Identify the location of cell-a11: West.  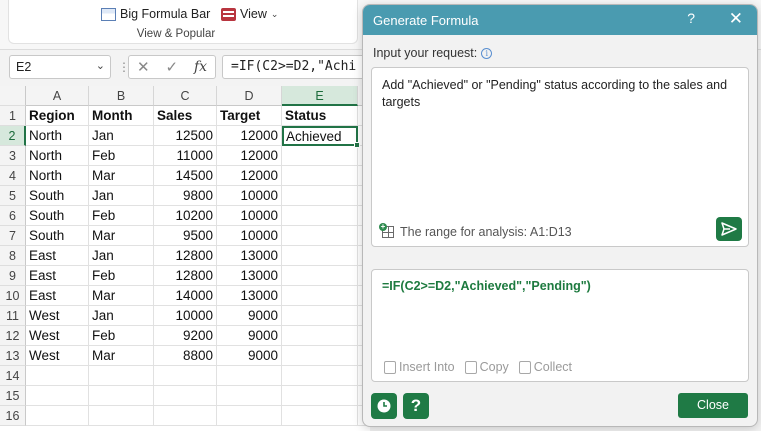
(57, 316).